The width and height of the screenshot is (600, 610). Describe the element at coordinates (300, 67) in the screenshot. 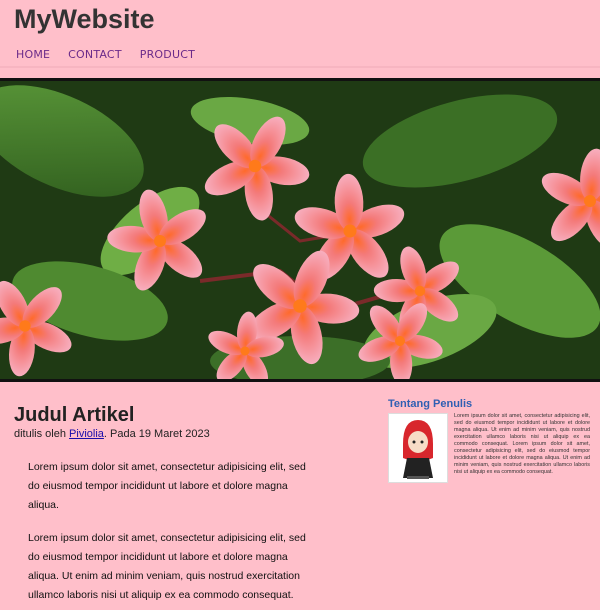

I see `nav-divider` at that location.